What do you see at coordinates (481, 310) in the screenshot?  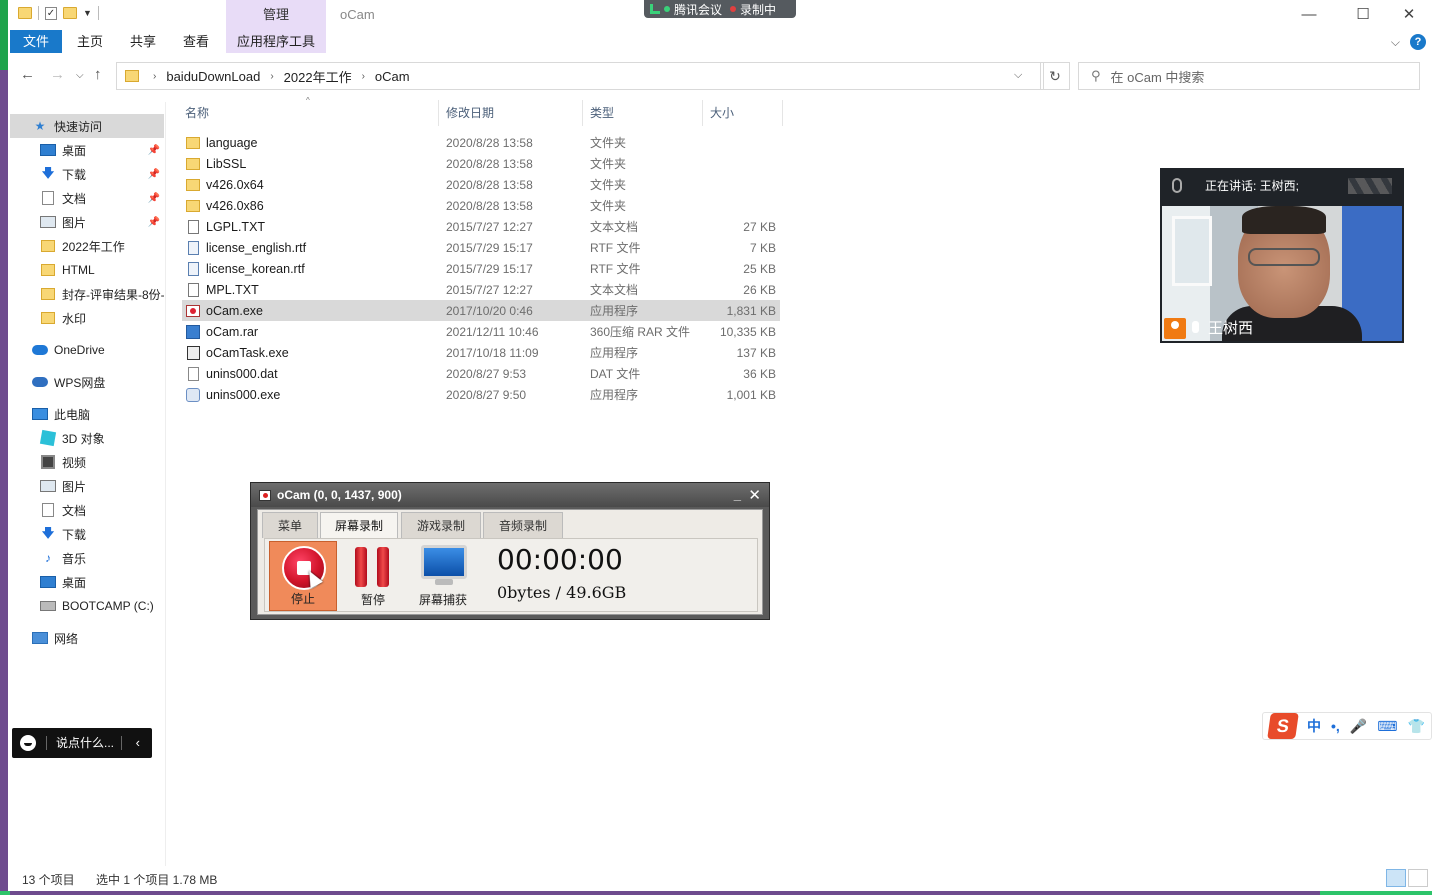 I see `file-row-selected: oCam.exe 2017/10/20 0:46 应用程序 1,831 KB` at bounding box center [481, 310].